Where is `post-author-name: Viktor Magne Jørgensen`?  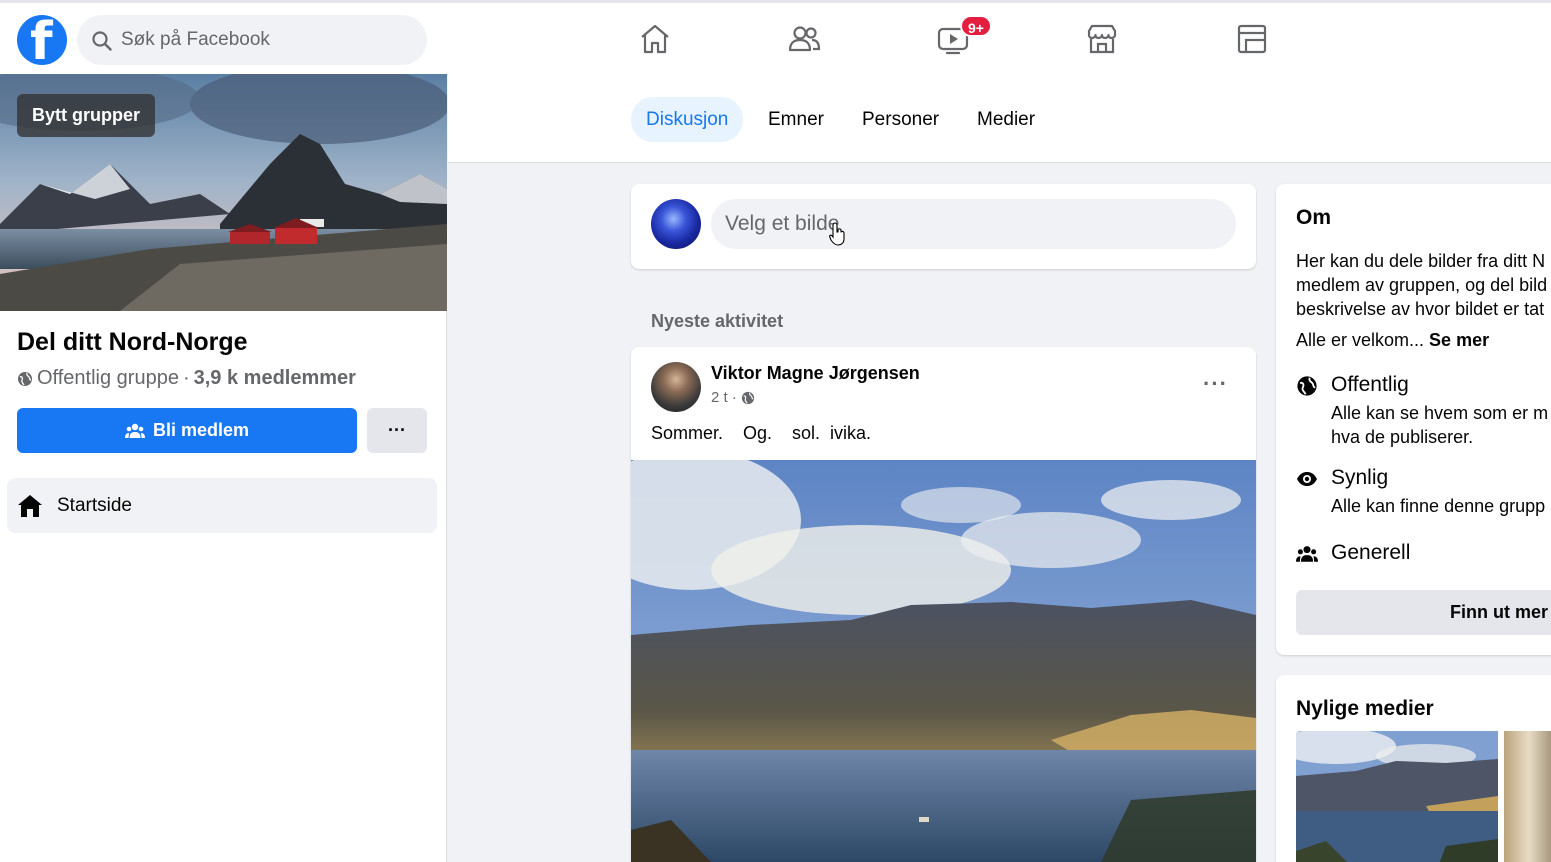 post-author-name: Viktor Magne Jørgensen is located at coordinates (815, 373).